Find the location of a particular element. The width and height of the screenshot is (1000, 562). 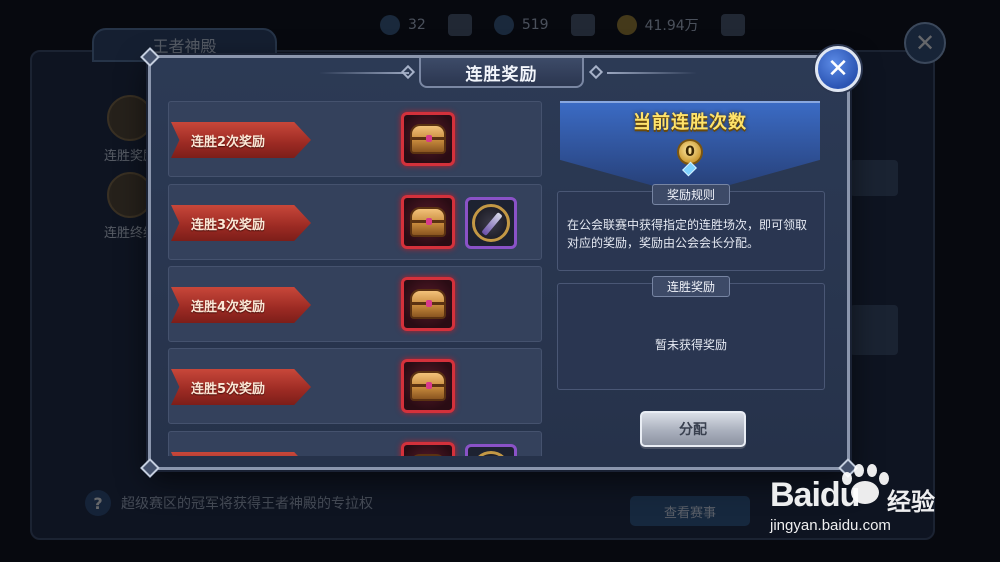

title-diamond-left is located at coordinates (408, 72).